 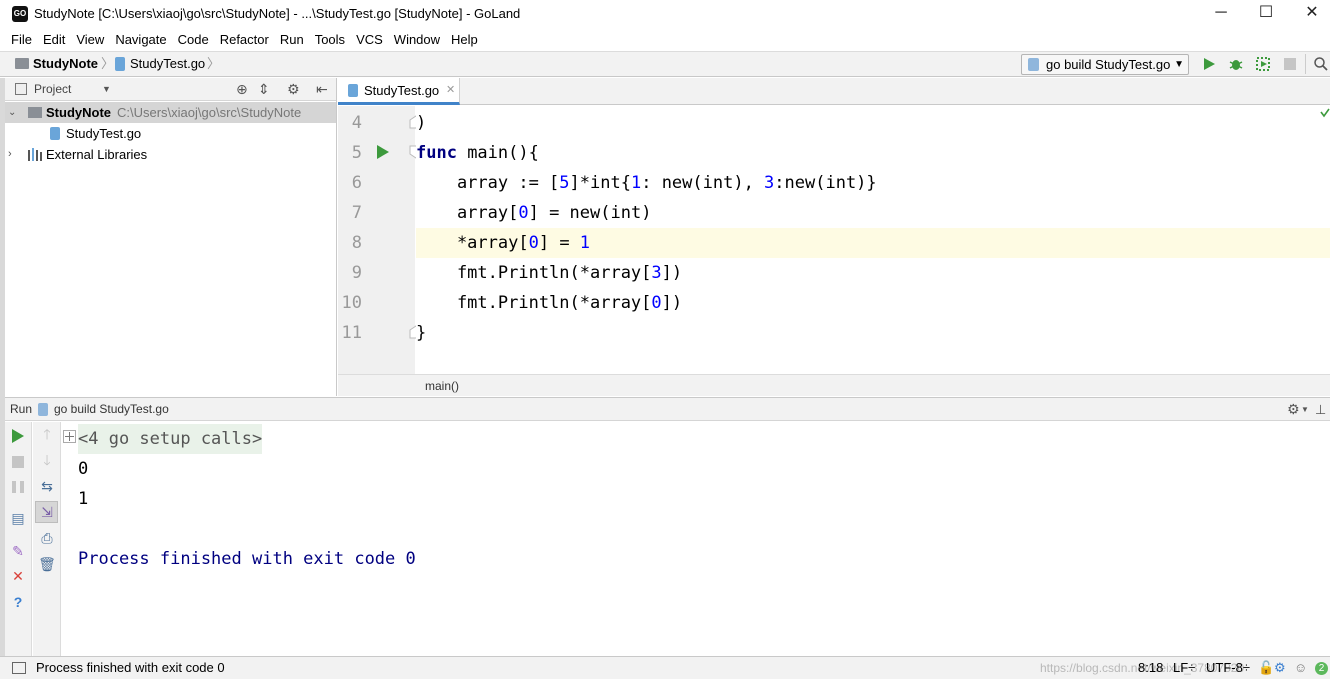 I want to click on pause-icon, so click(x=18, y=487).